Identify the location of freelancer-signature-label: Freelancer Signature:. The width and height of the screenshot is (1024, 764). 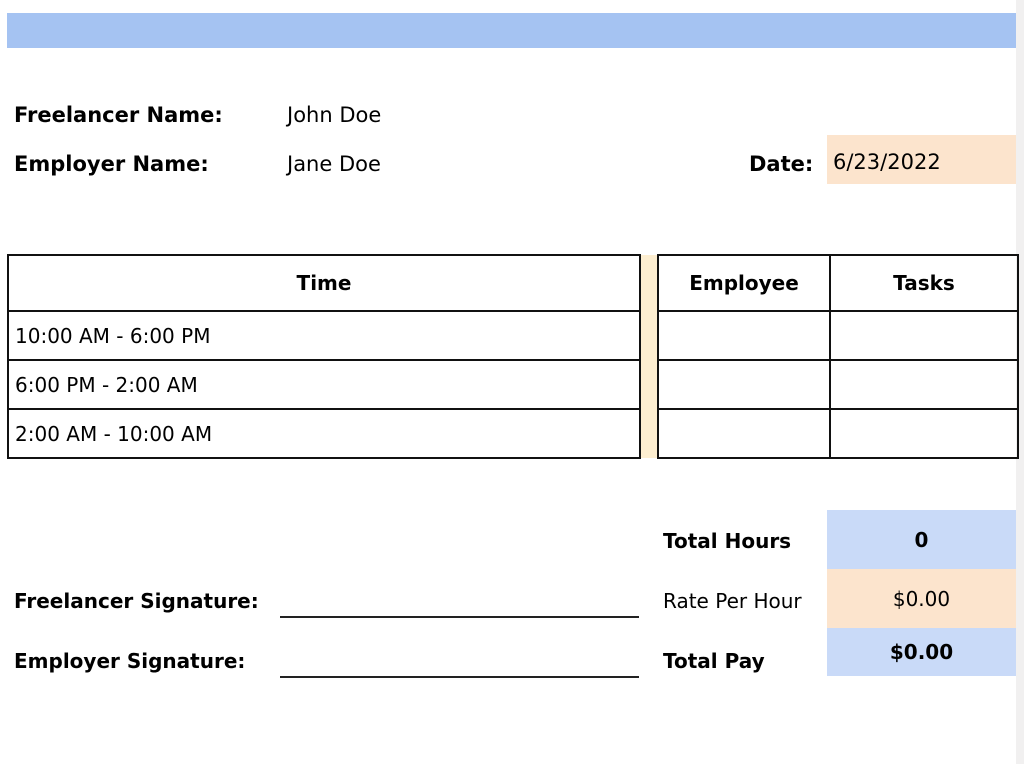
(136, 601).